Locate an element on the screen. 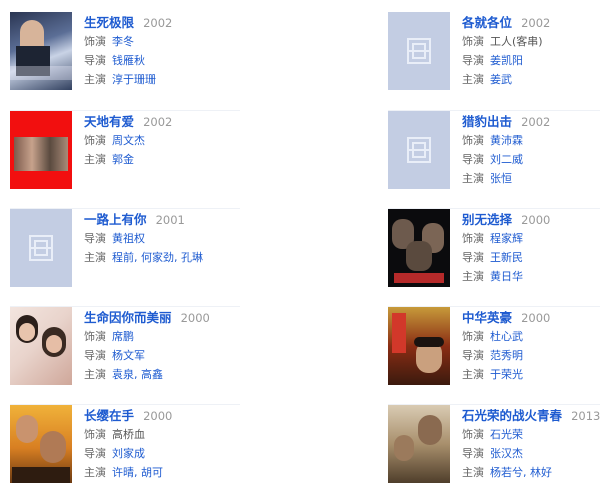 The width and height of the screenshot is (600, 501). credit-value: 姜武 is located at coordinates (501, 79).